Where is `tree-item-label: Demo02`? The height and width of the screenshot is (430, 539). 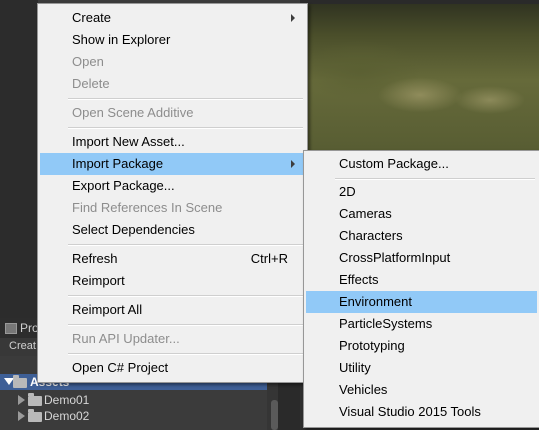
tree-item-label: Demo02 is located at coordinates (67, 416).